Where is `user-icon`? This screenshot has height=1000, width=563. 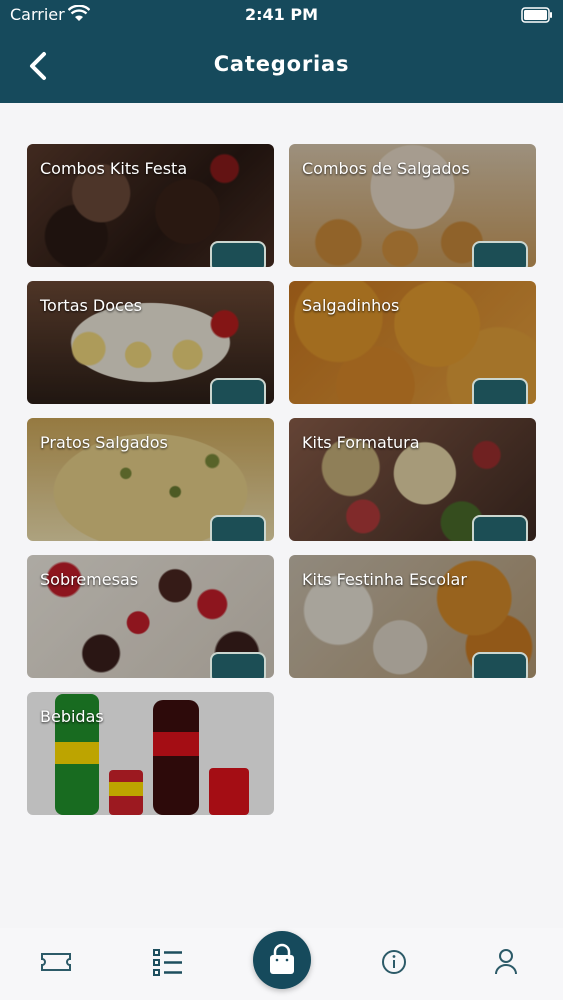 user-icon is located at coordinates (506, 962).